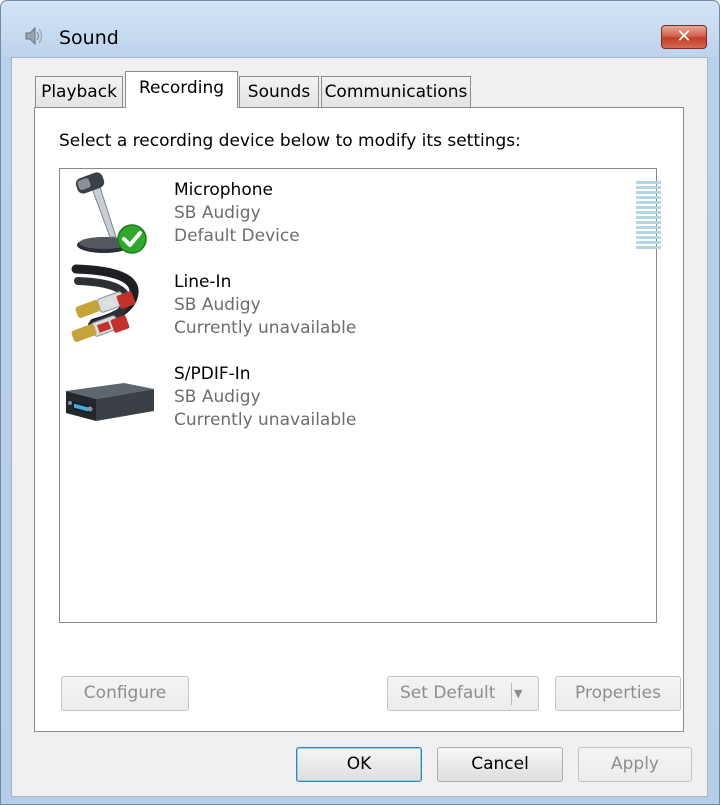 The height and width of the screenshot is (805, 720). I want to click on device-name: Line-In, so click(203, 282).